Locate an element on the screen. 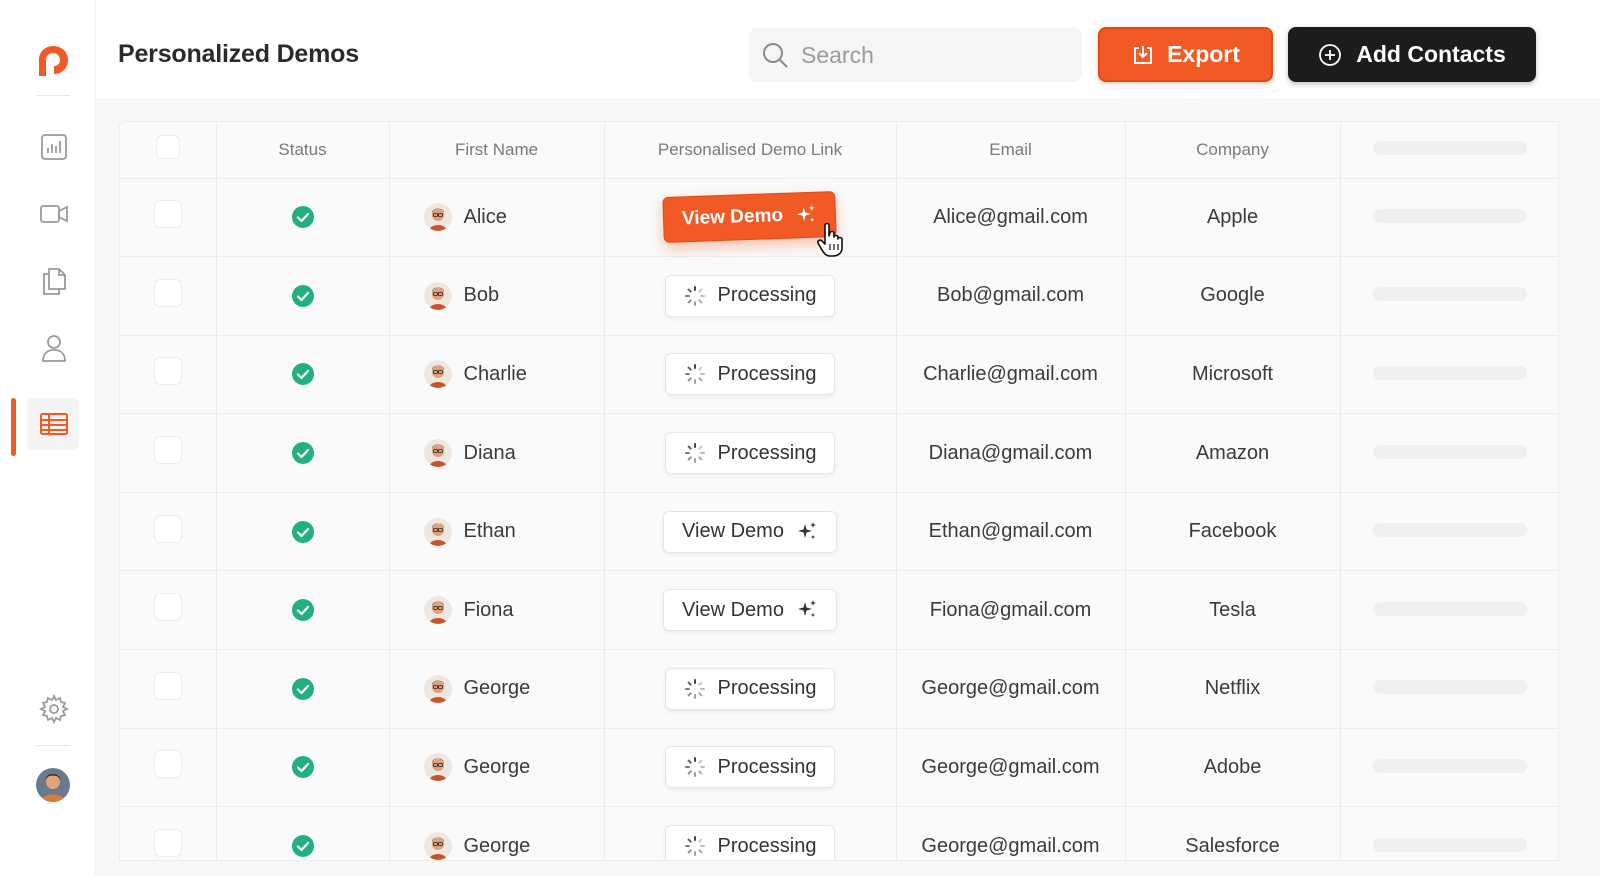 The image size is (1600, 876). user-icon is located at coordinates (54, 348).